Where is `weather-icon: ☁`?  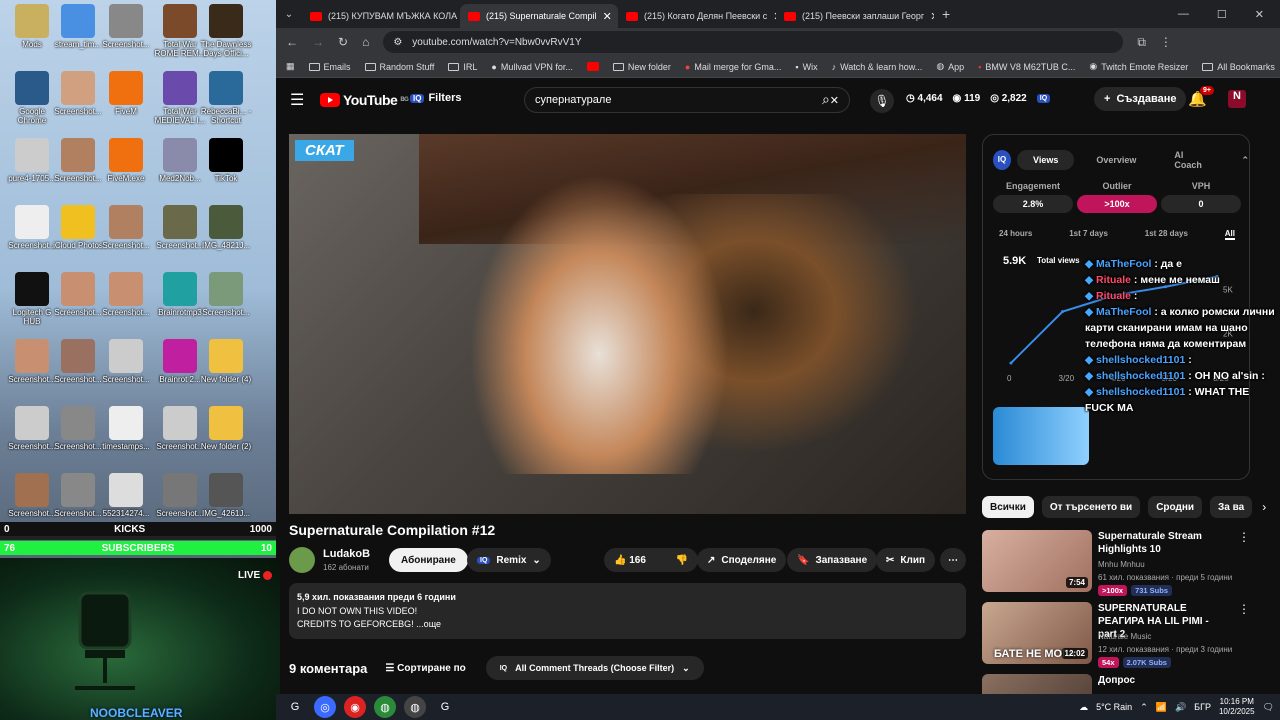
weather-icon: ☁ is located at coordinates (1083, 707).